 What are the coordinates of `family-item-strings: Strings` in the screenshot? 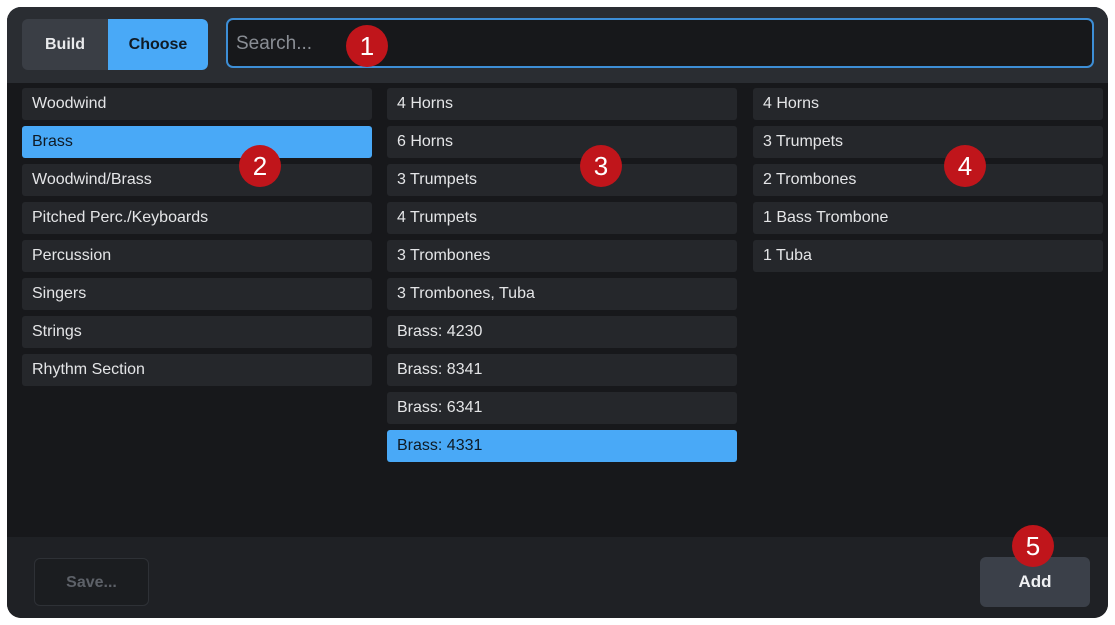 It's located at (197, 332).